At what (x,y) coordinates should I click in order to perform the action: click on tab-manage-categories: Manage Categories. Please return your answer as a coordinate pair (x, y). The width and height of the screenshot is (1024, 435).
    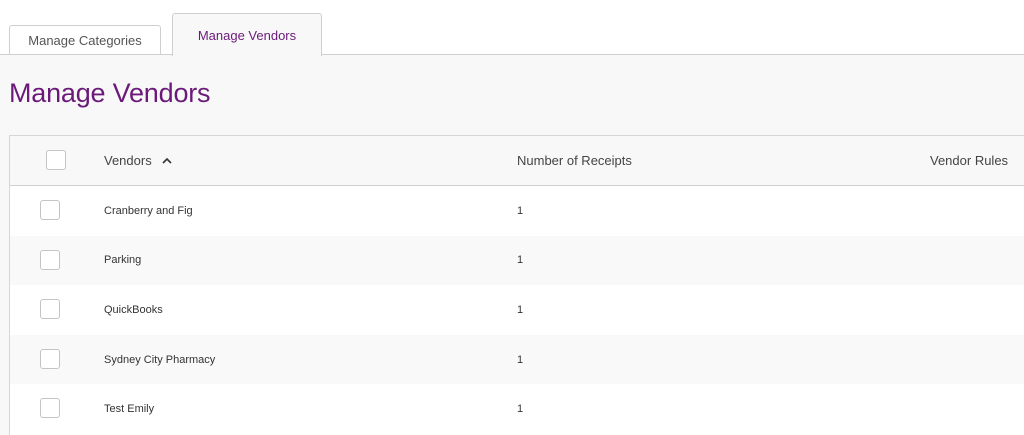
    Looking at the image, I should click on (85, 40).